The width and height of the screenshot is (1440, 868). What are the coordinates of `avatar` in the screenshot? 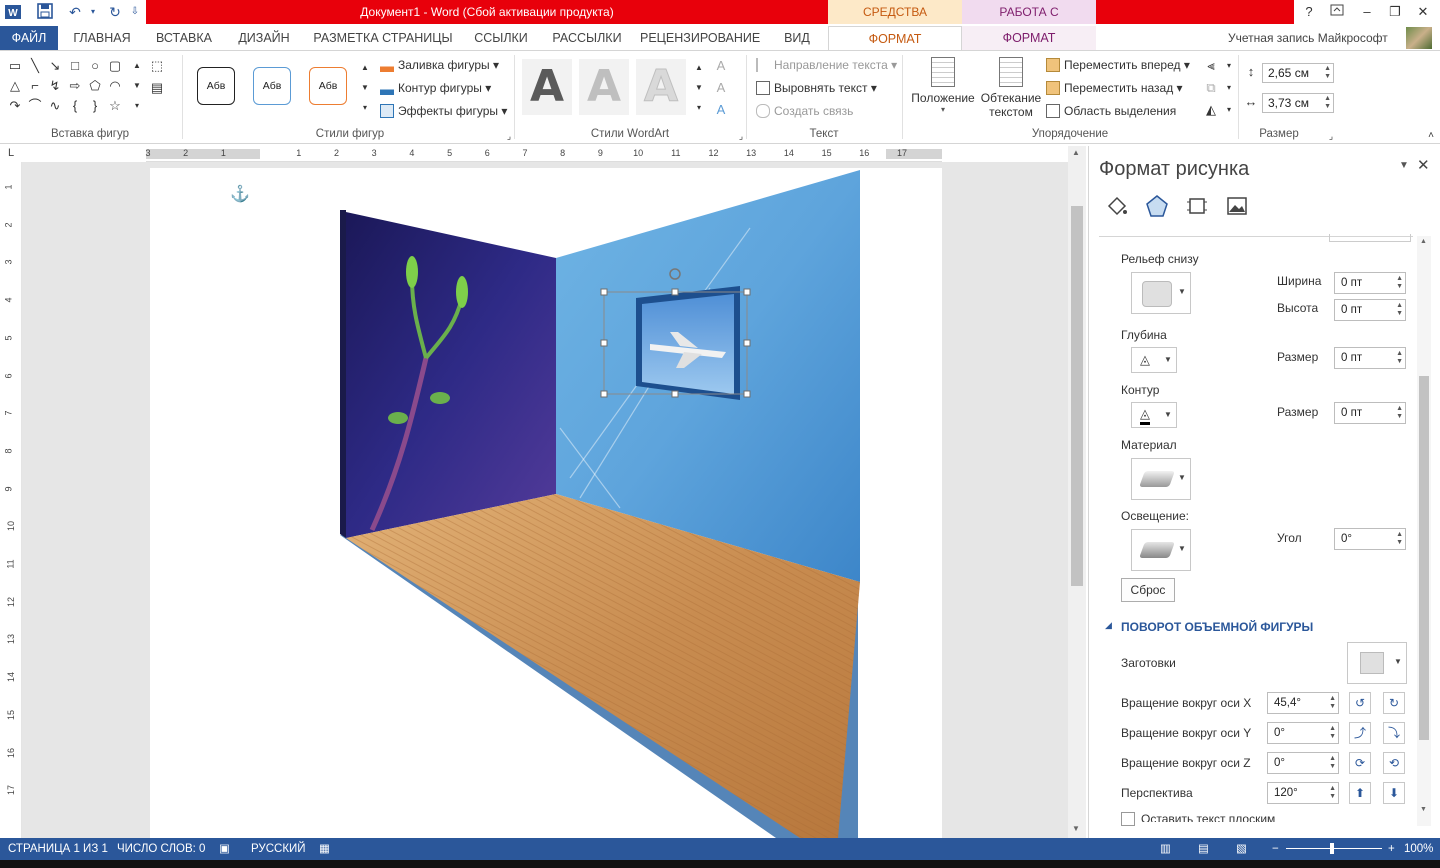 It's located at (1419, 38).